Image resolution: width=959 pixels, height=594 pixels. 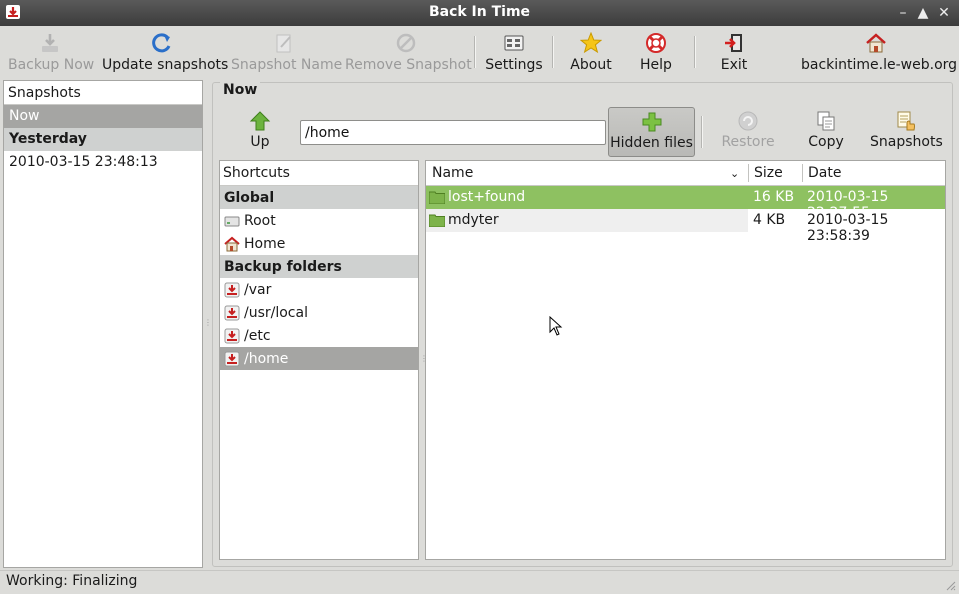 What do you see at coordinates (232, 221) in the screenshot?
I see `drive-icon` at bounding box center [232, 221].